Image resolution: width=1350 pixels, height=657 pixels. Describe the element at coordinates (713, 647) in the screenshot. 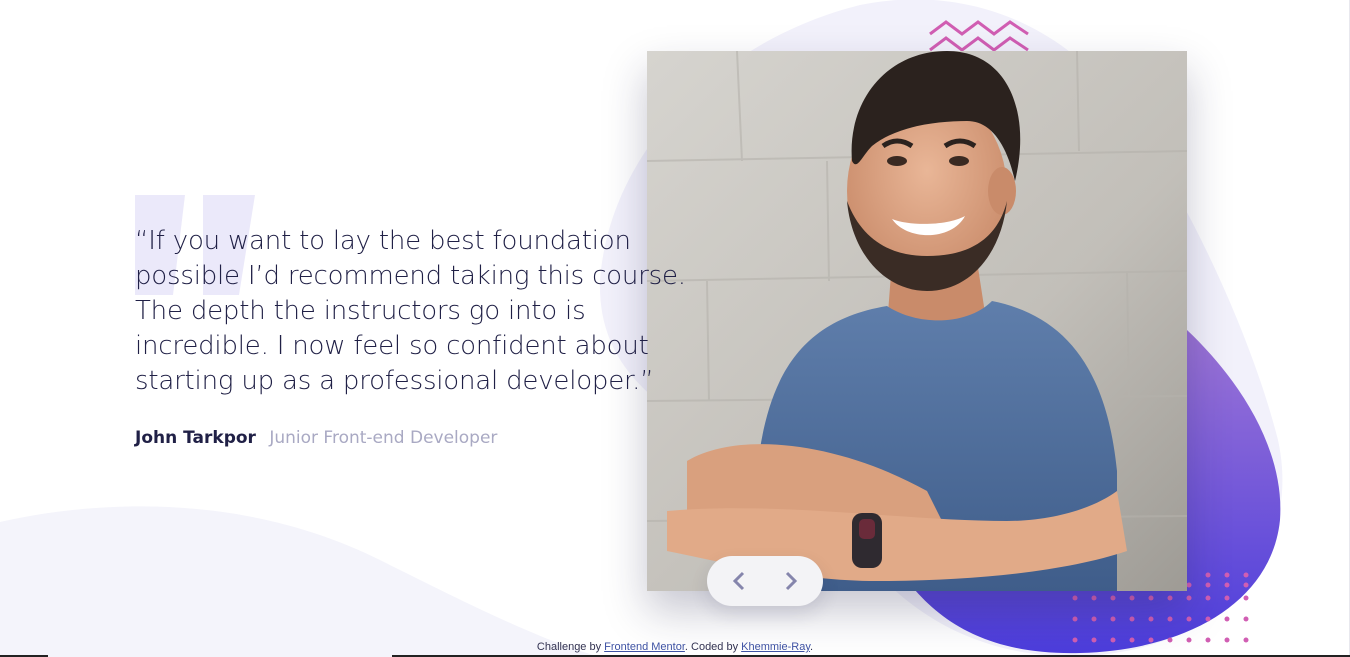

I see `attribution-middle: . Coded by` at that location.